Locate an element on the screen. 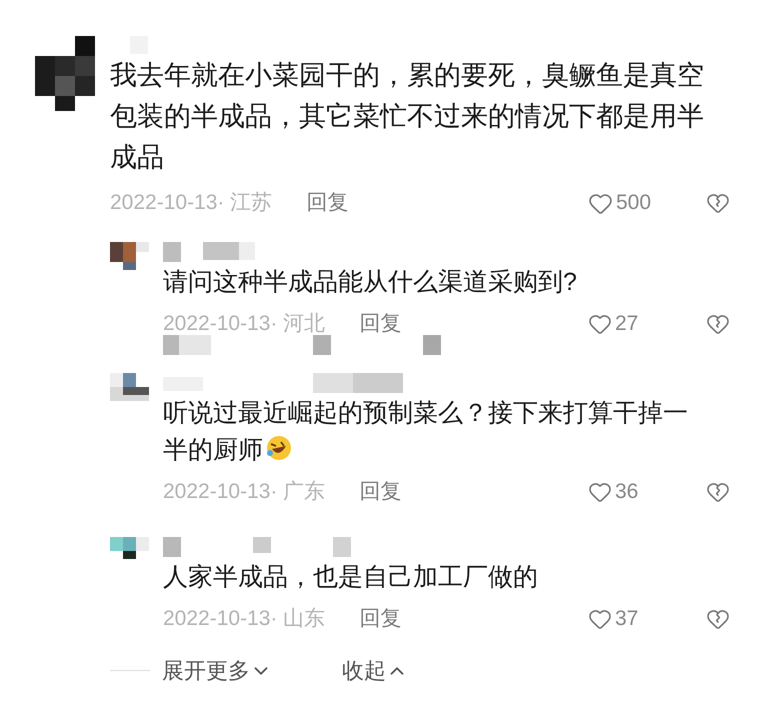 The width and height of the screenshot is (757, 719). comment-date: 2022-10-13· 河北 is located at coordinates (244, 324).